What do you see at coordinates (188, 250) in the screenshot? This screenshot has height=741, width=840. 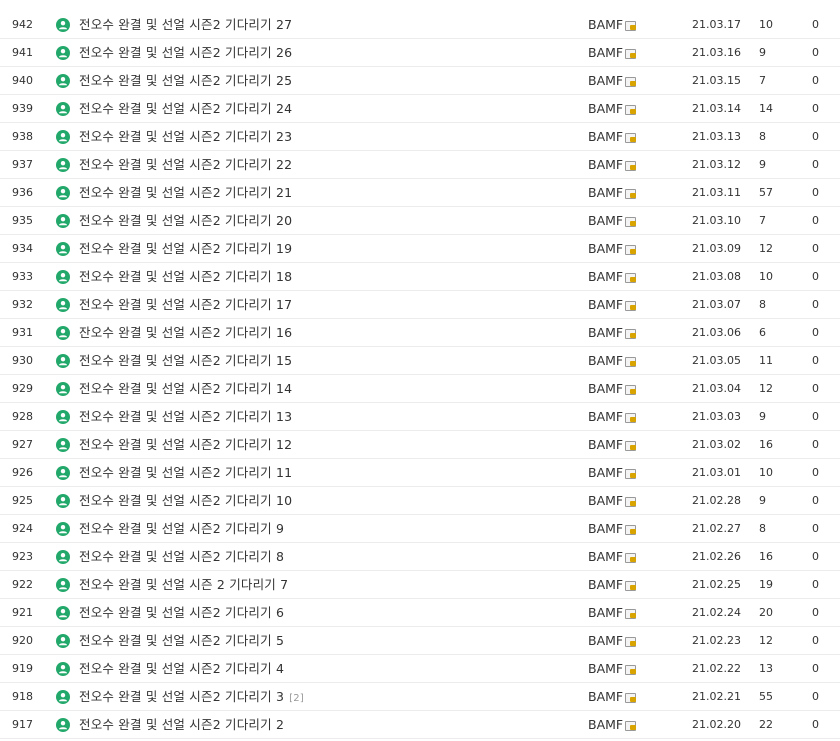 I see `post-title: 전오수 완결 및 선얼 시즌2 기다리기 19` at bounding box center [188, 250].